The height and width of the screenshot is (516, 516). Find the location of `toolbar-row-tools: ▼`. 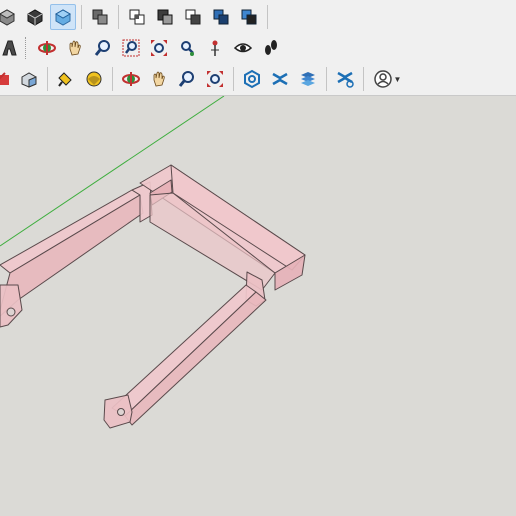

toolbar-row-tools: ▼ is located at coordinates (203, 79).